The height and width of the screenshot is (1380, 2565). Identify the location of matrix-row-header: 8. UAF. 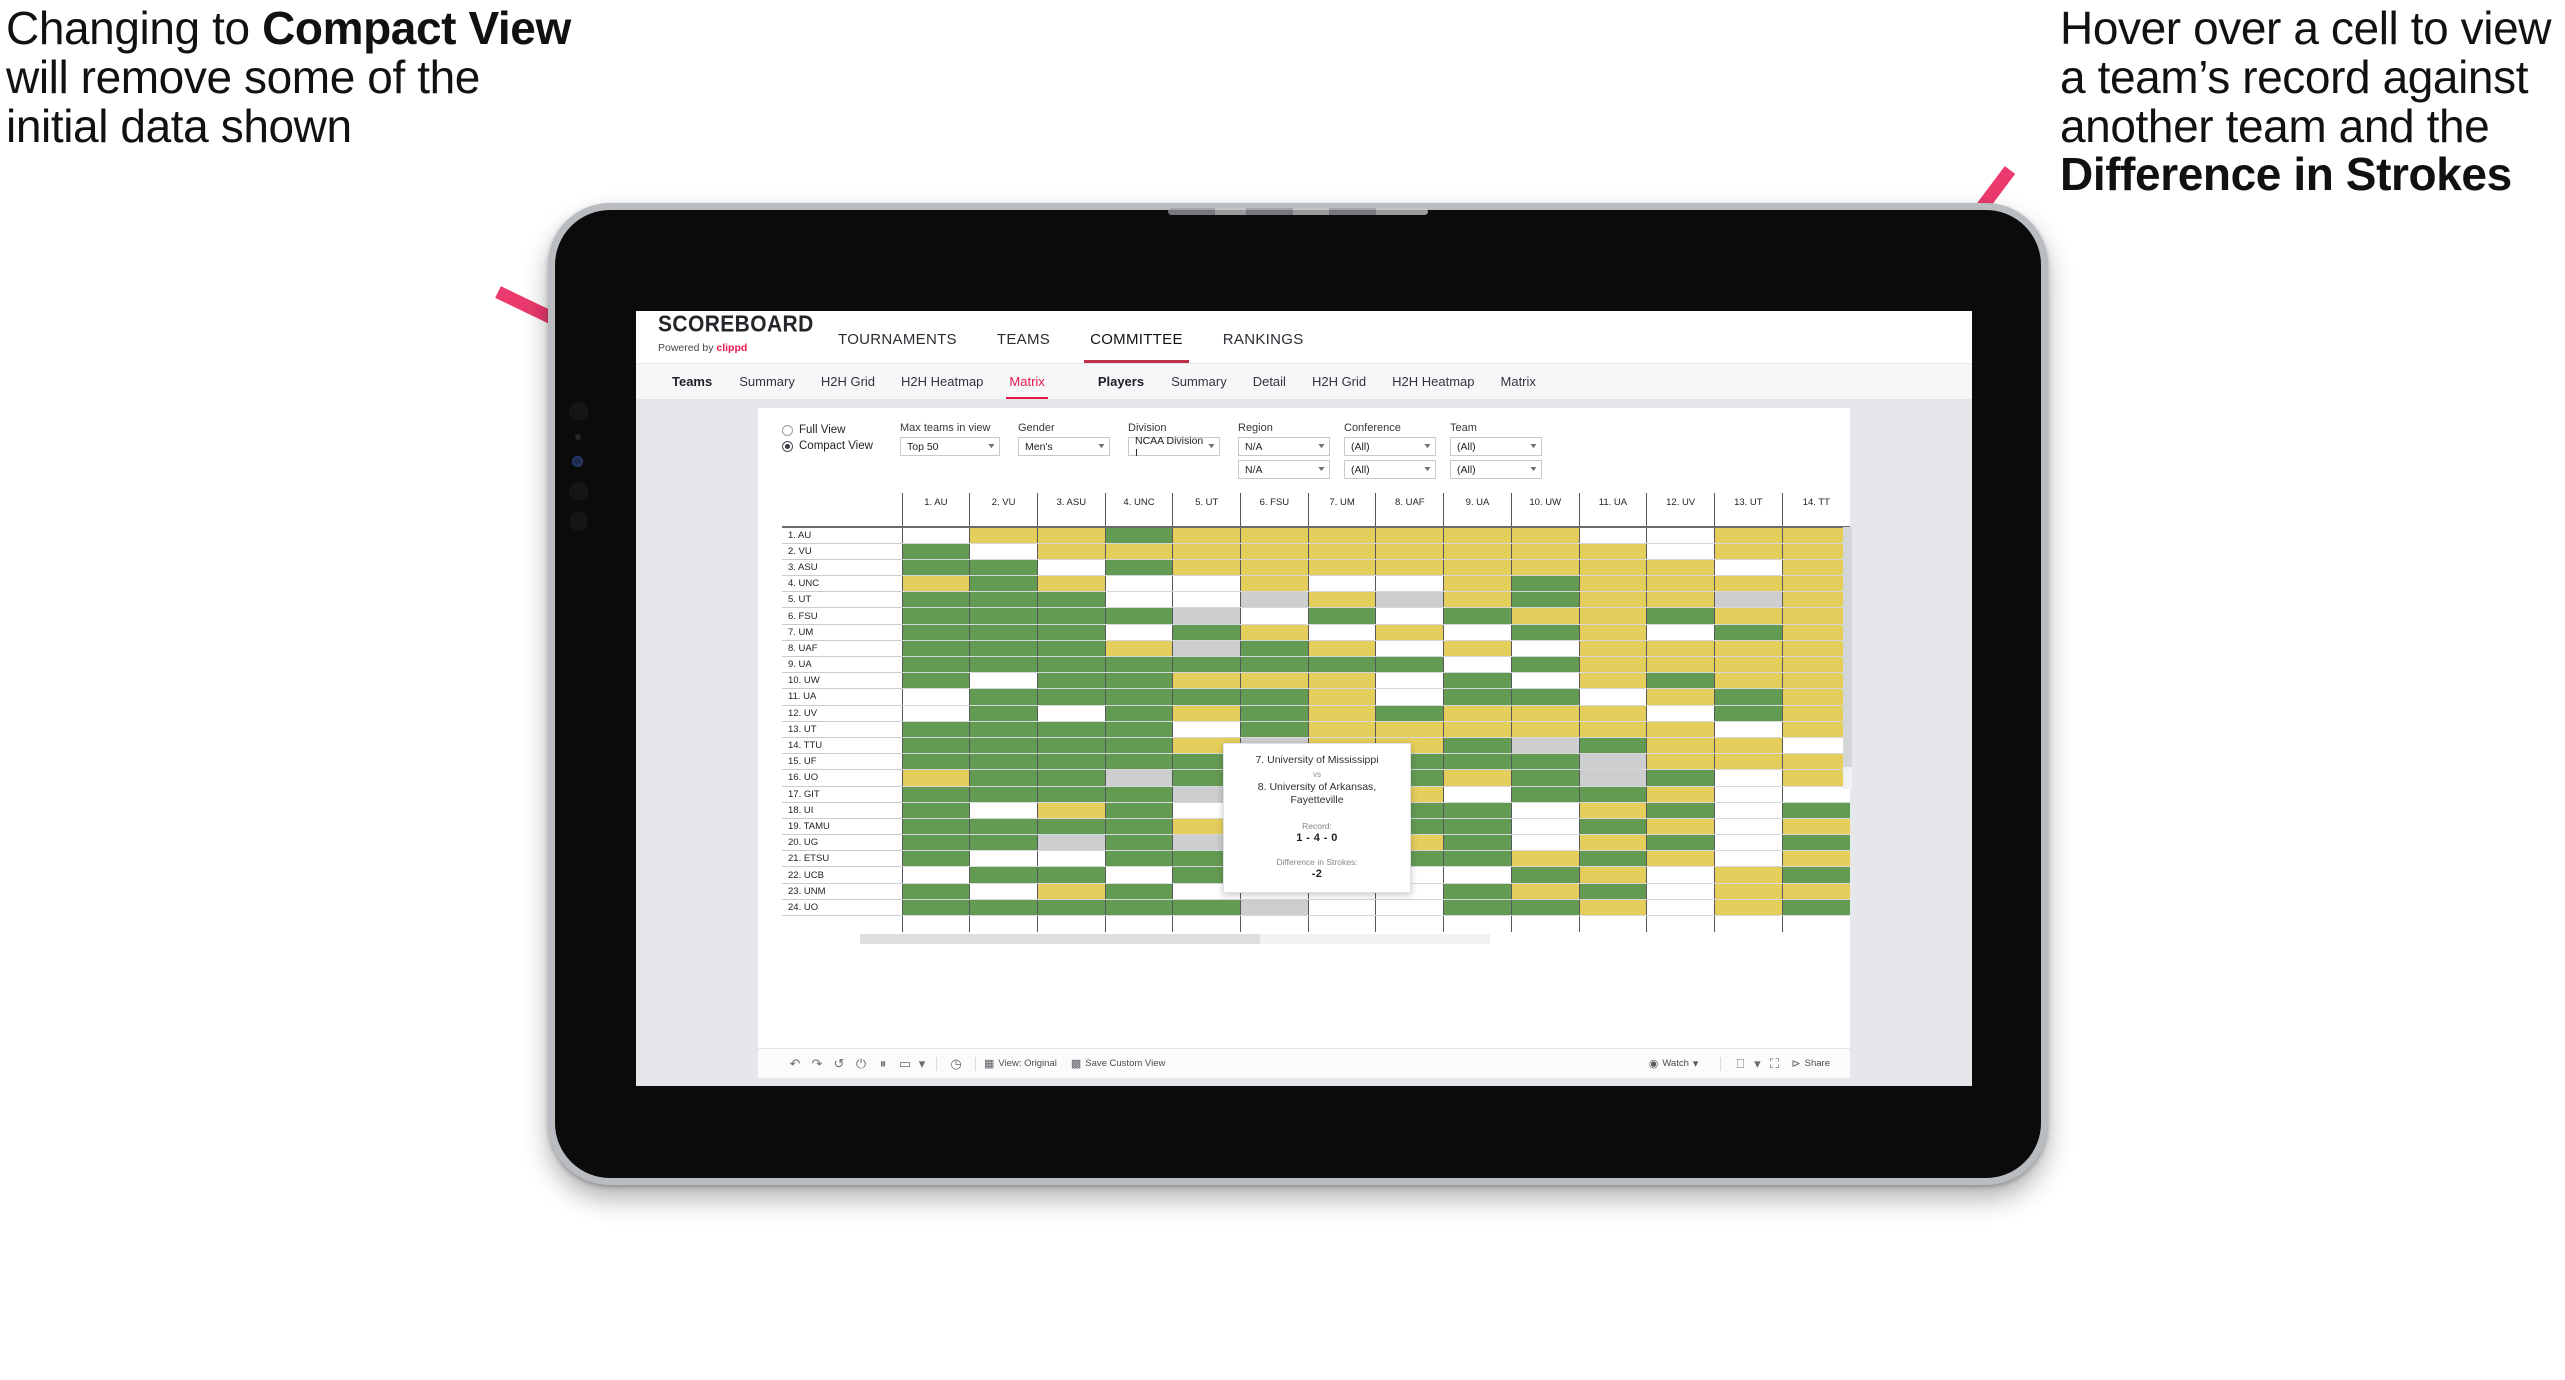
(842, 649).